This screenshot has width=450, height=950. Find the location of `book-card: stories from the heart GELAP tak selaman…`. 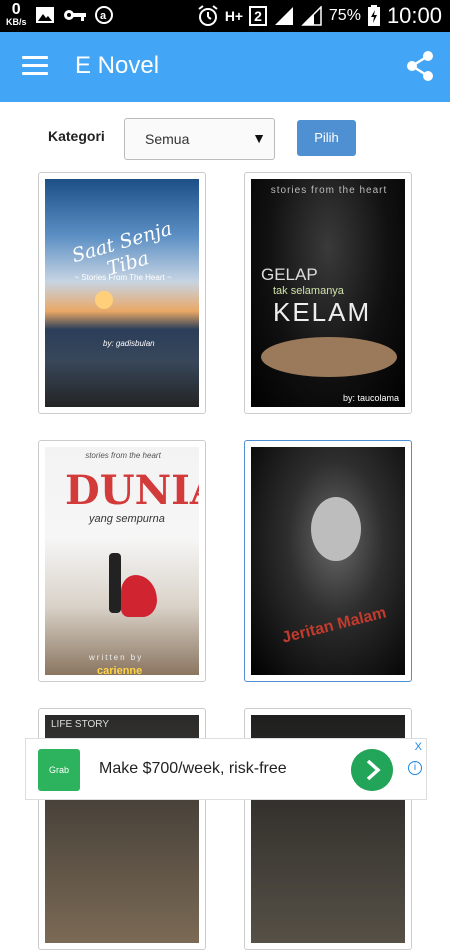

book-card: stories from the heart GELAP tak selaman… is located at coordinates (328, 293).